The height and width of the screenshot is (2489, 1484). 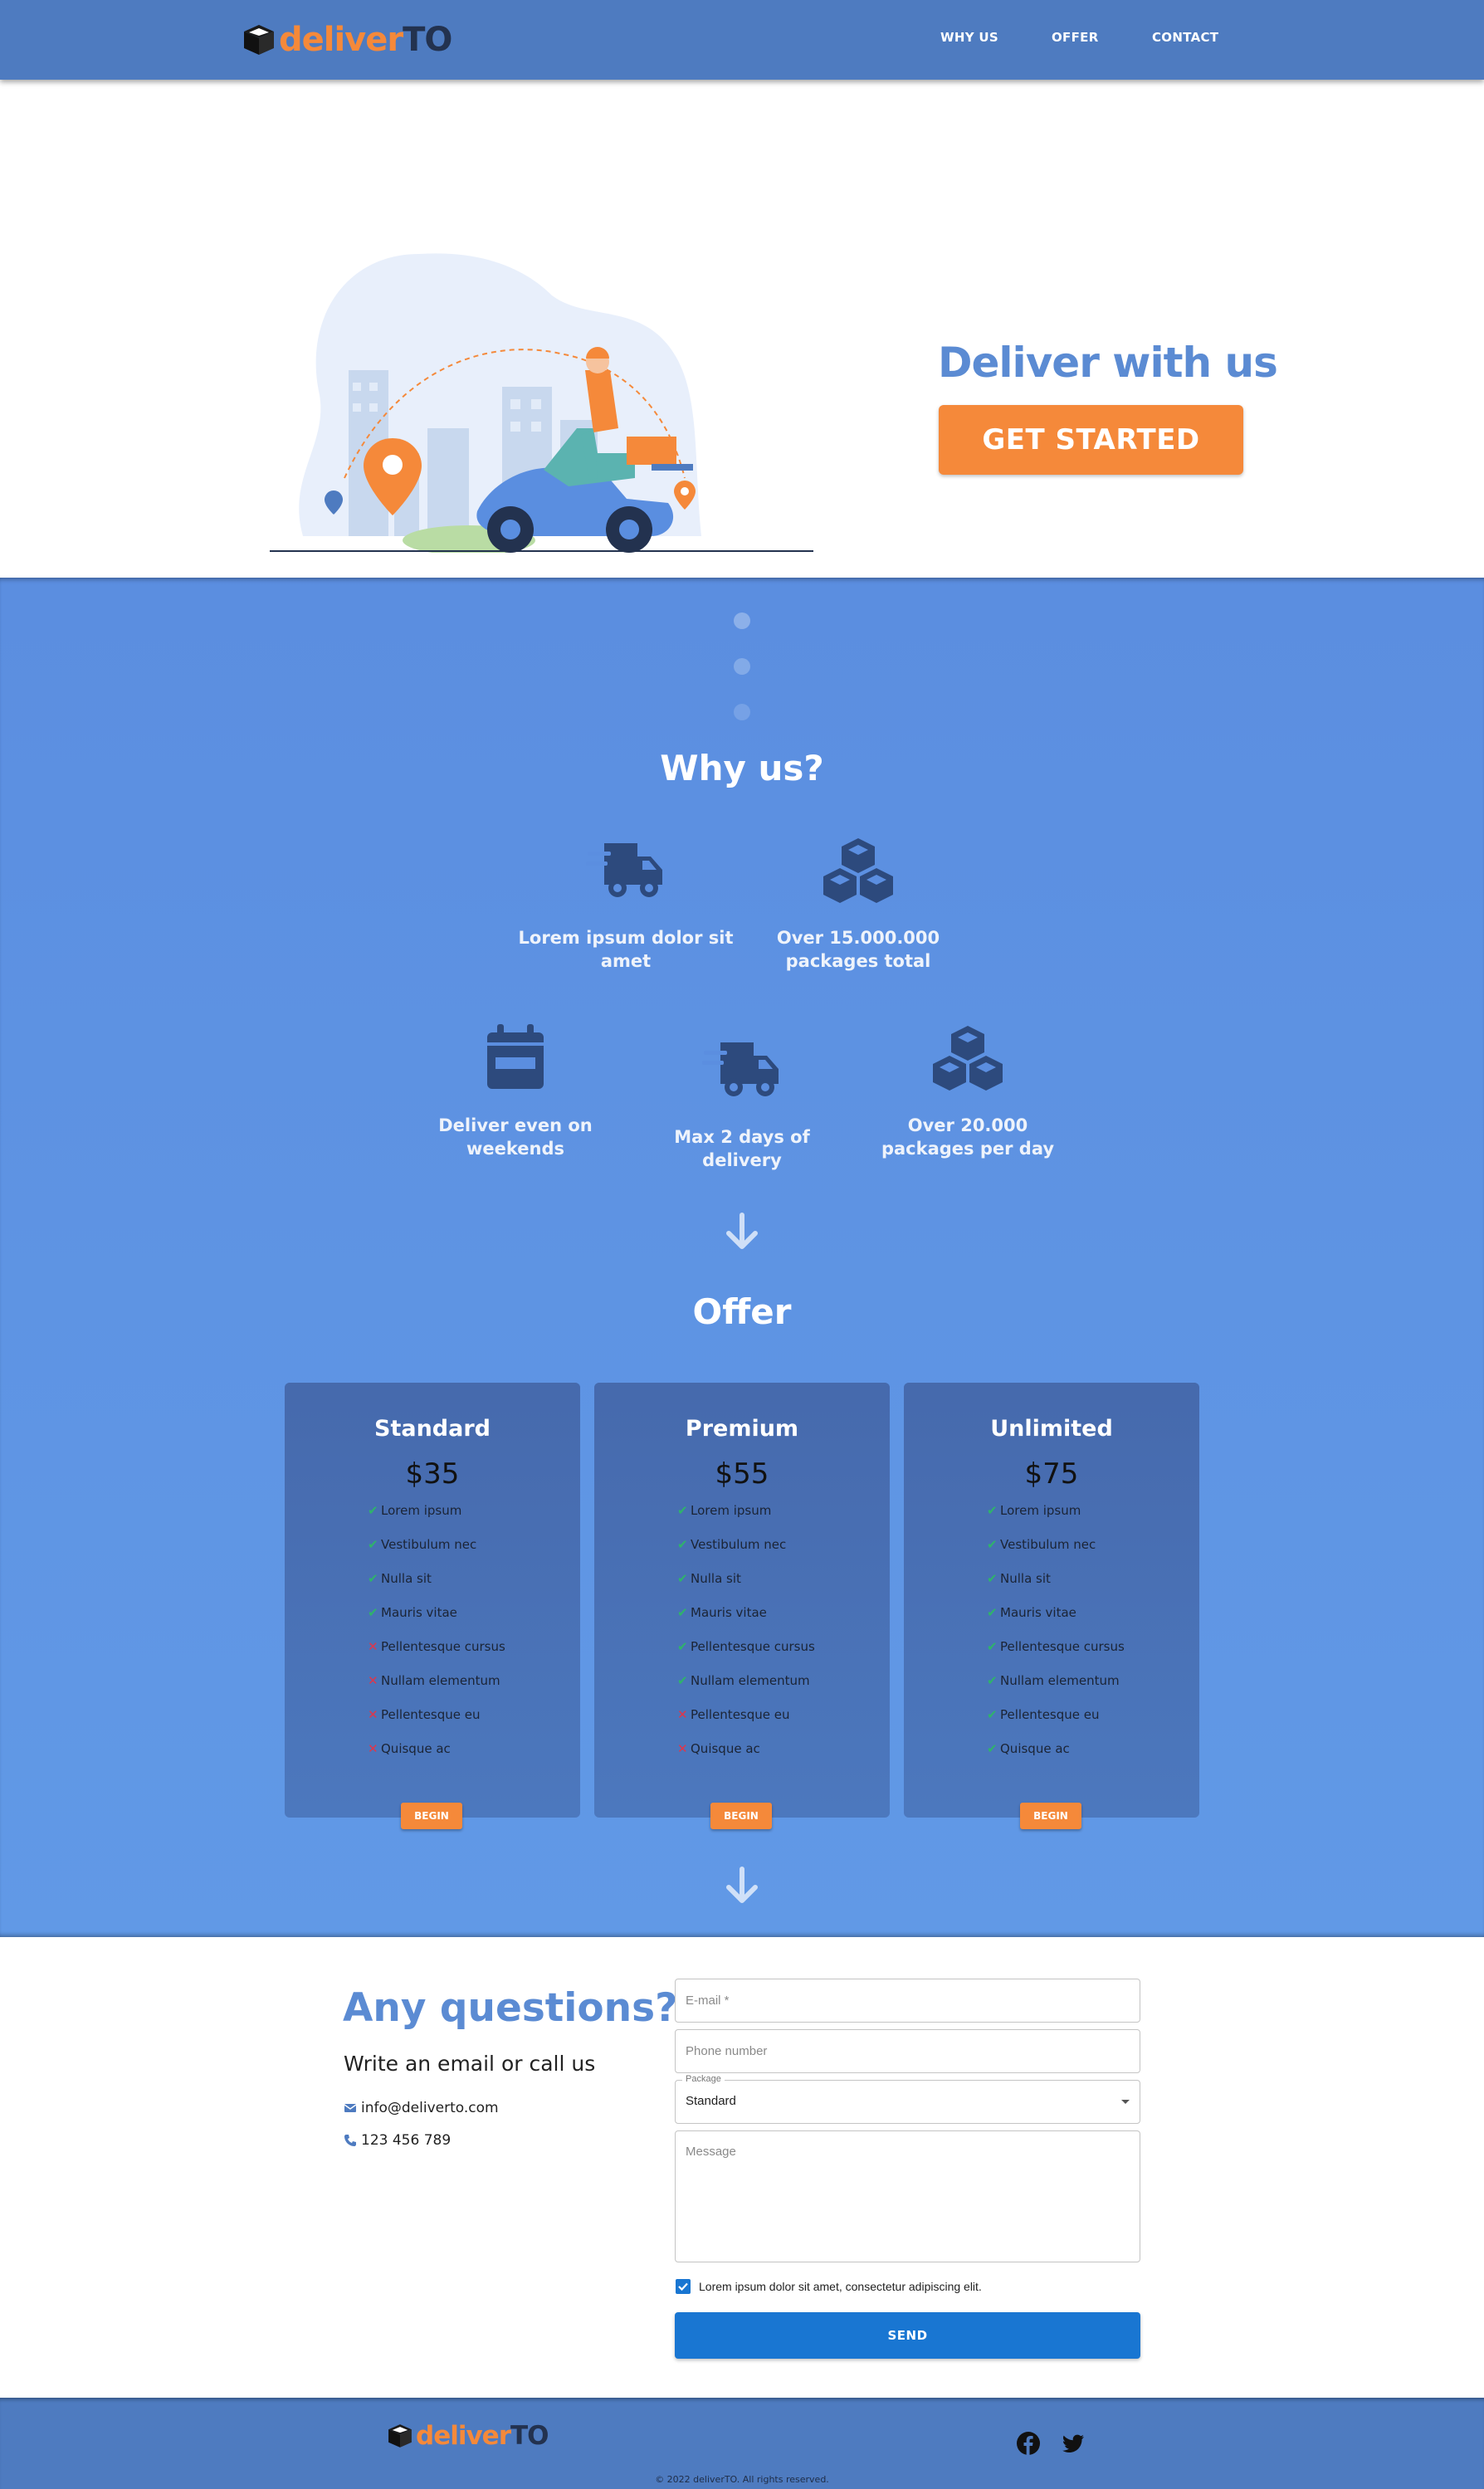 What do you see at coordinates (1043, 1715) in the screenshot?
I see `plan-feature: ✔ Pellentesque eu` at bounding box center [1043, 1715].